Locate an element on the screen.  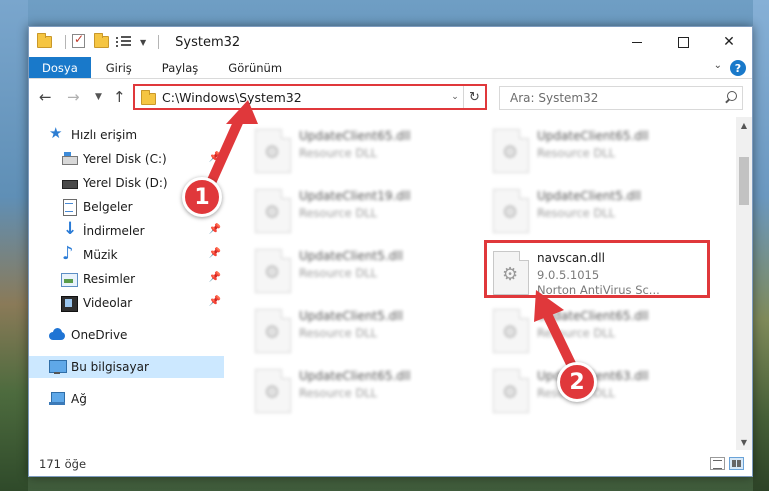
sidebar-item-quick-access: Hızlı erişim is located at coordinates (126, 135).